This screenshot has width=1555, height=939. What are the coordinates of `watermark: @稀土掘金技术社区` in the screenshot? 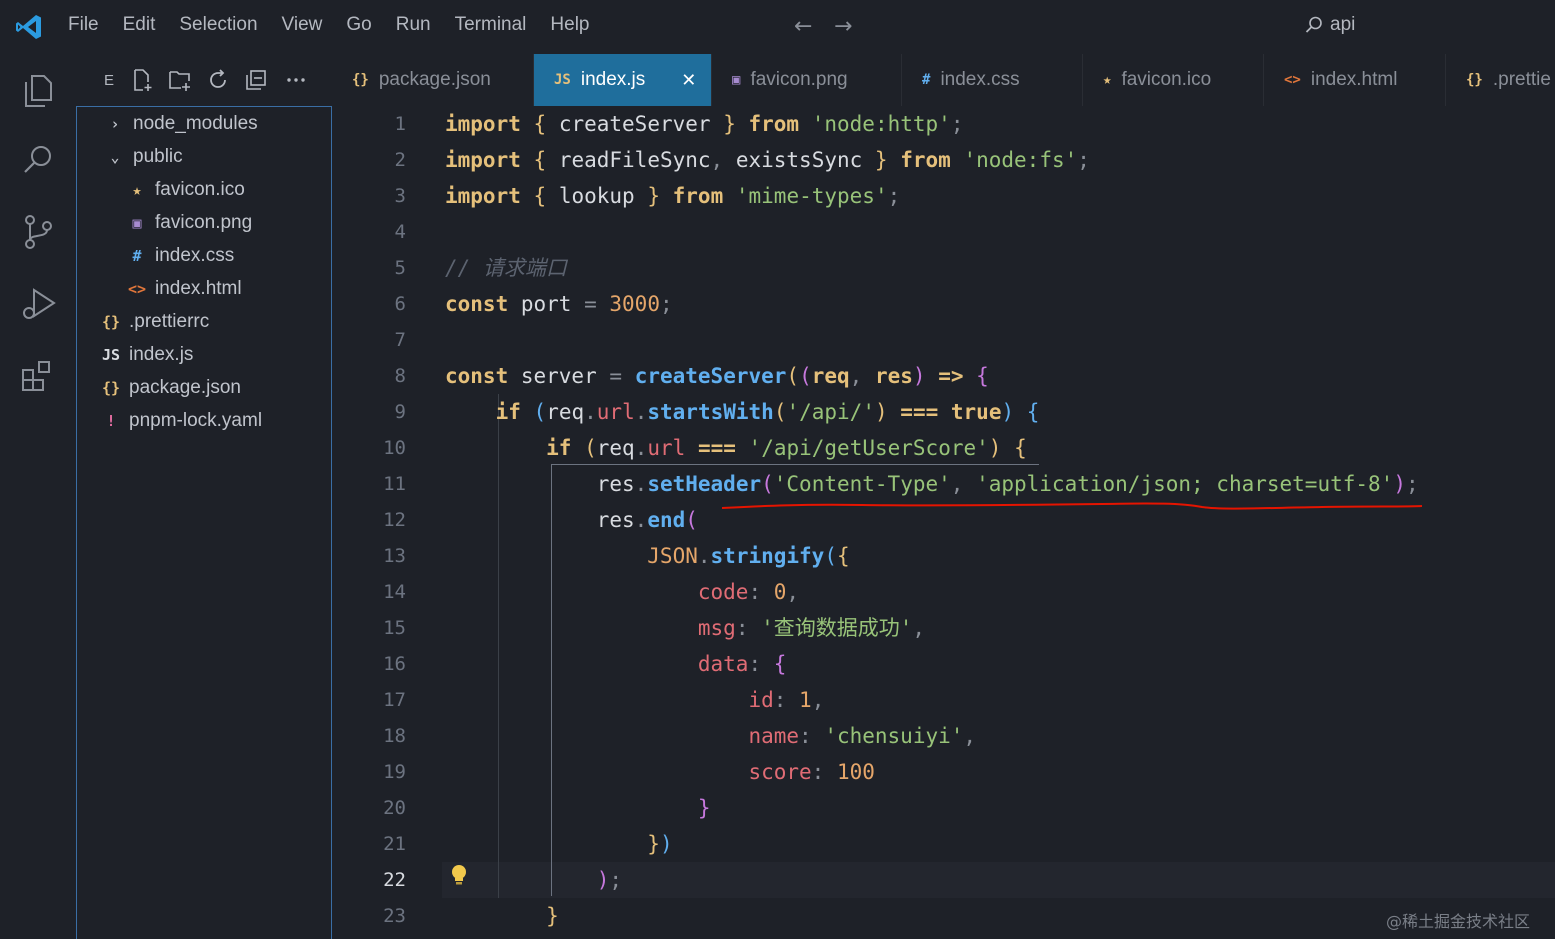 It's located at (1458, 921).